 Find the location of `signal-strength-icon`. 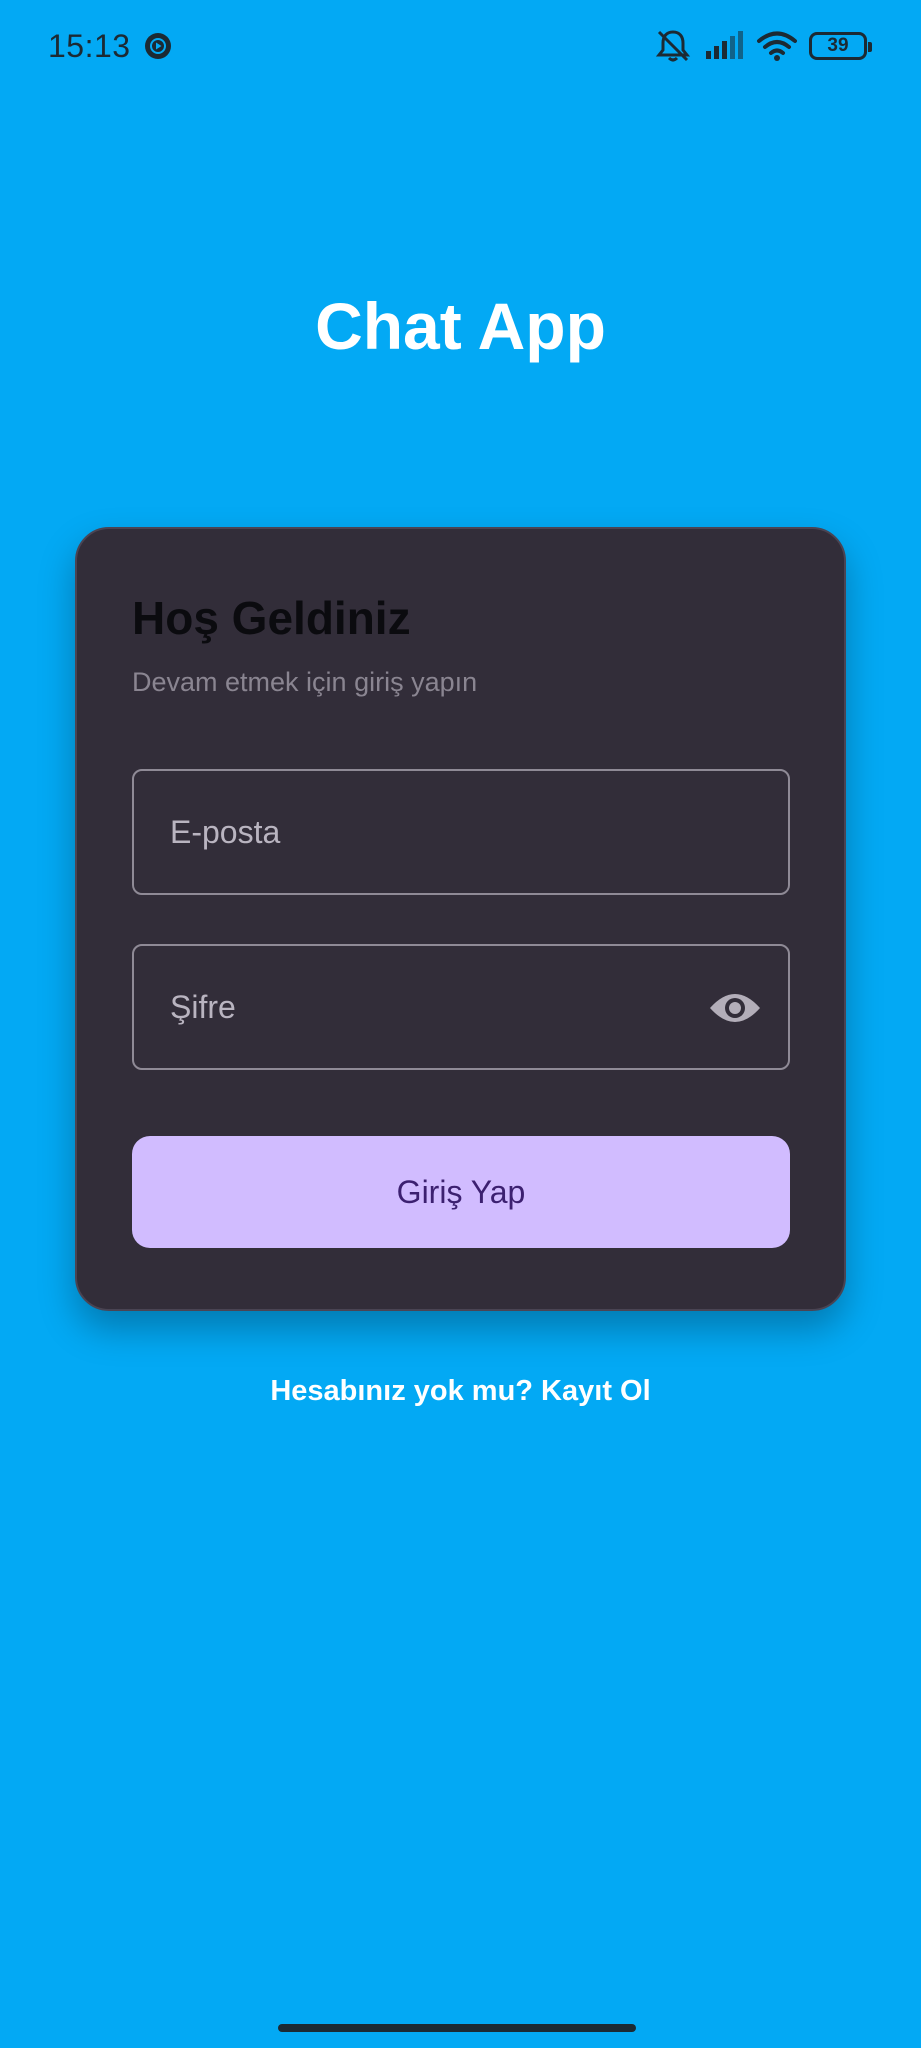

signal-strength-icon is located at coordinates (724, 45).